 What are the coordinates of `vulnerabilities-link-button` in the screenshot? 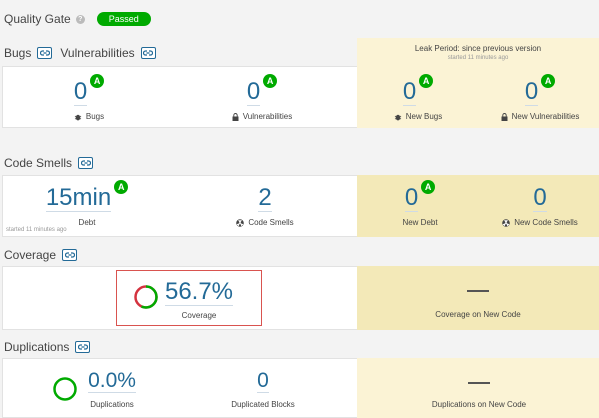 It's located at (148, 53).